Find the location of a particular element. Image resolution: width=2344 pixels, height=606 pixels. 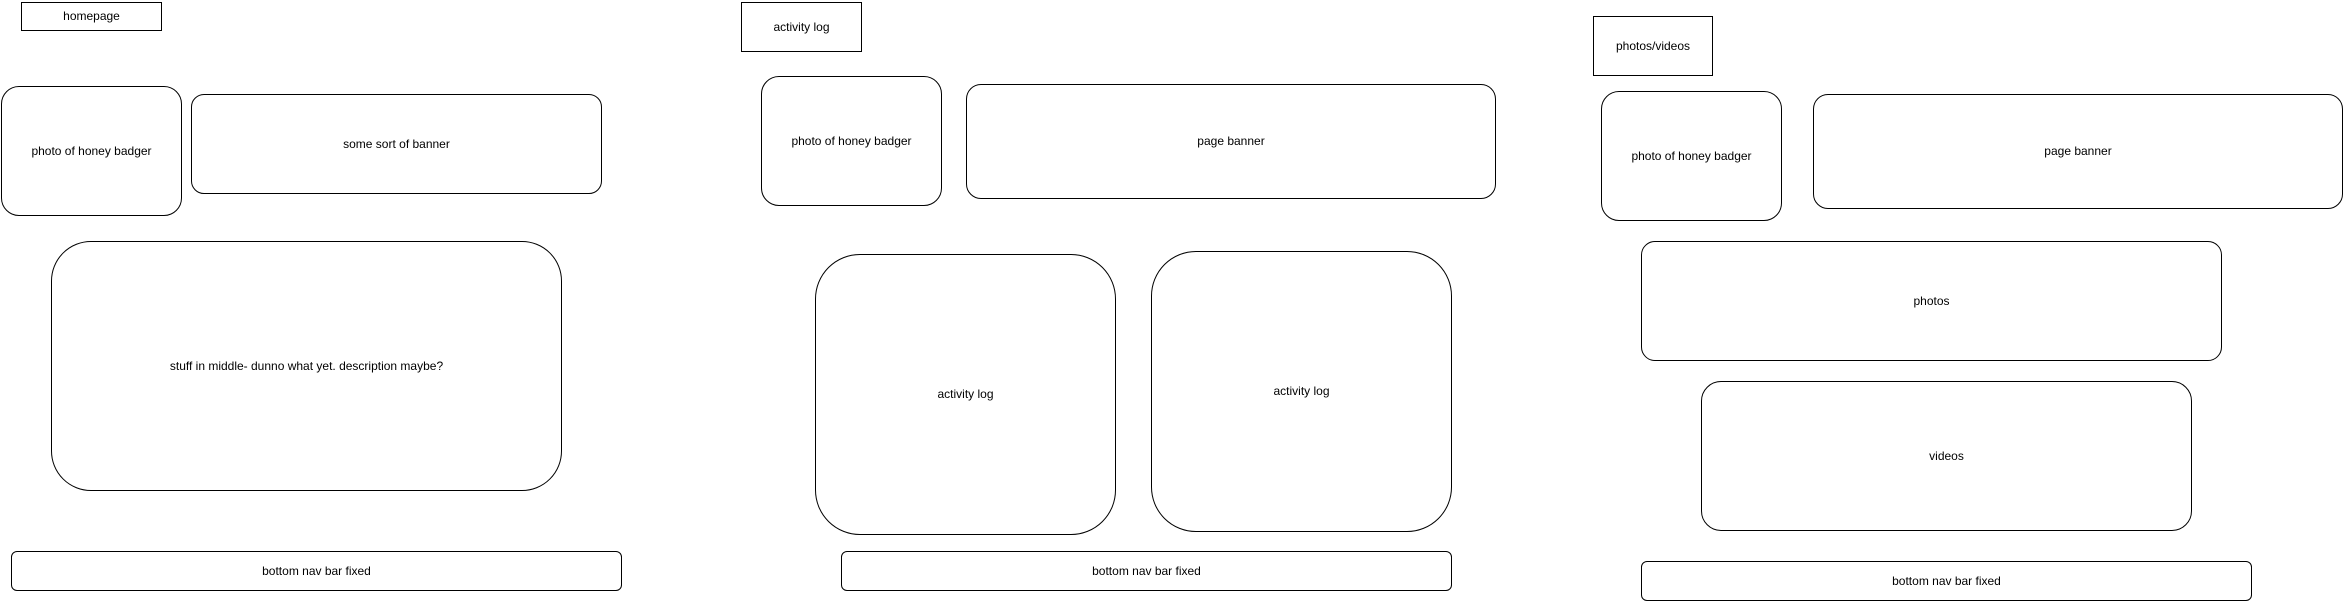

media-banner-box: page banner is located at coordinates (2078, 151).